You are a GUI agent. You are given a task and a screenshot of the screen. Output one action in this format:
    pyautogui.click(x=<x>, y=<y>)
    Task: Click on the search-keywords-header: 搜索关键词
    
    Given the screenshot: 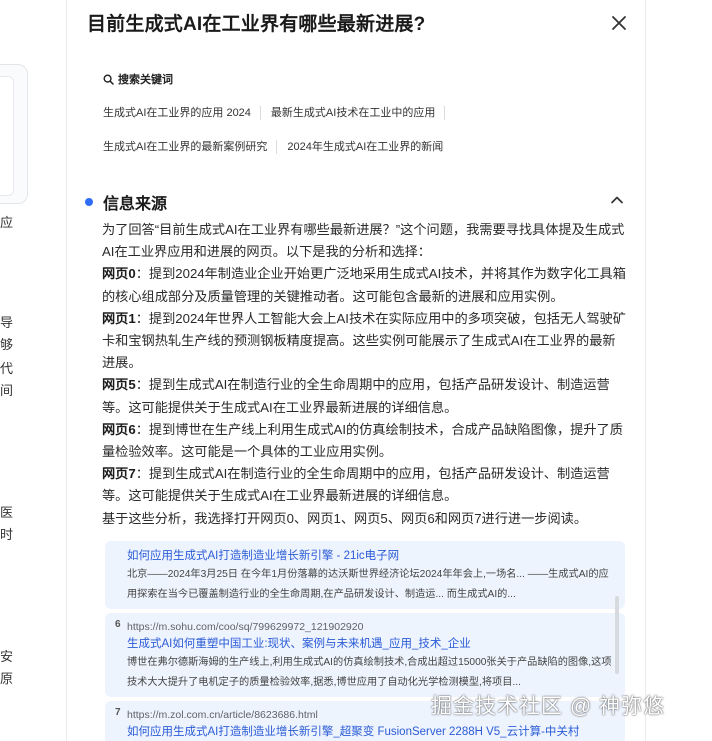 What is the action you would take?
    pyautogui.click(x=138, y=79)
    